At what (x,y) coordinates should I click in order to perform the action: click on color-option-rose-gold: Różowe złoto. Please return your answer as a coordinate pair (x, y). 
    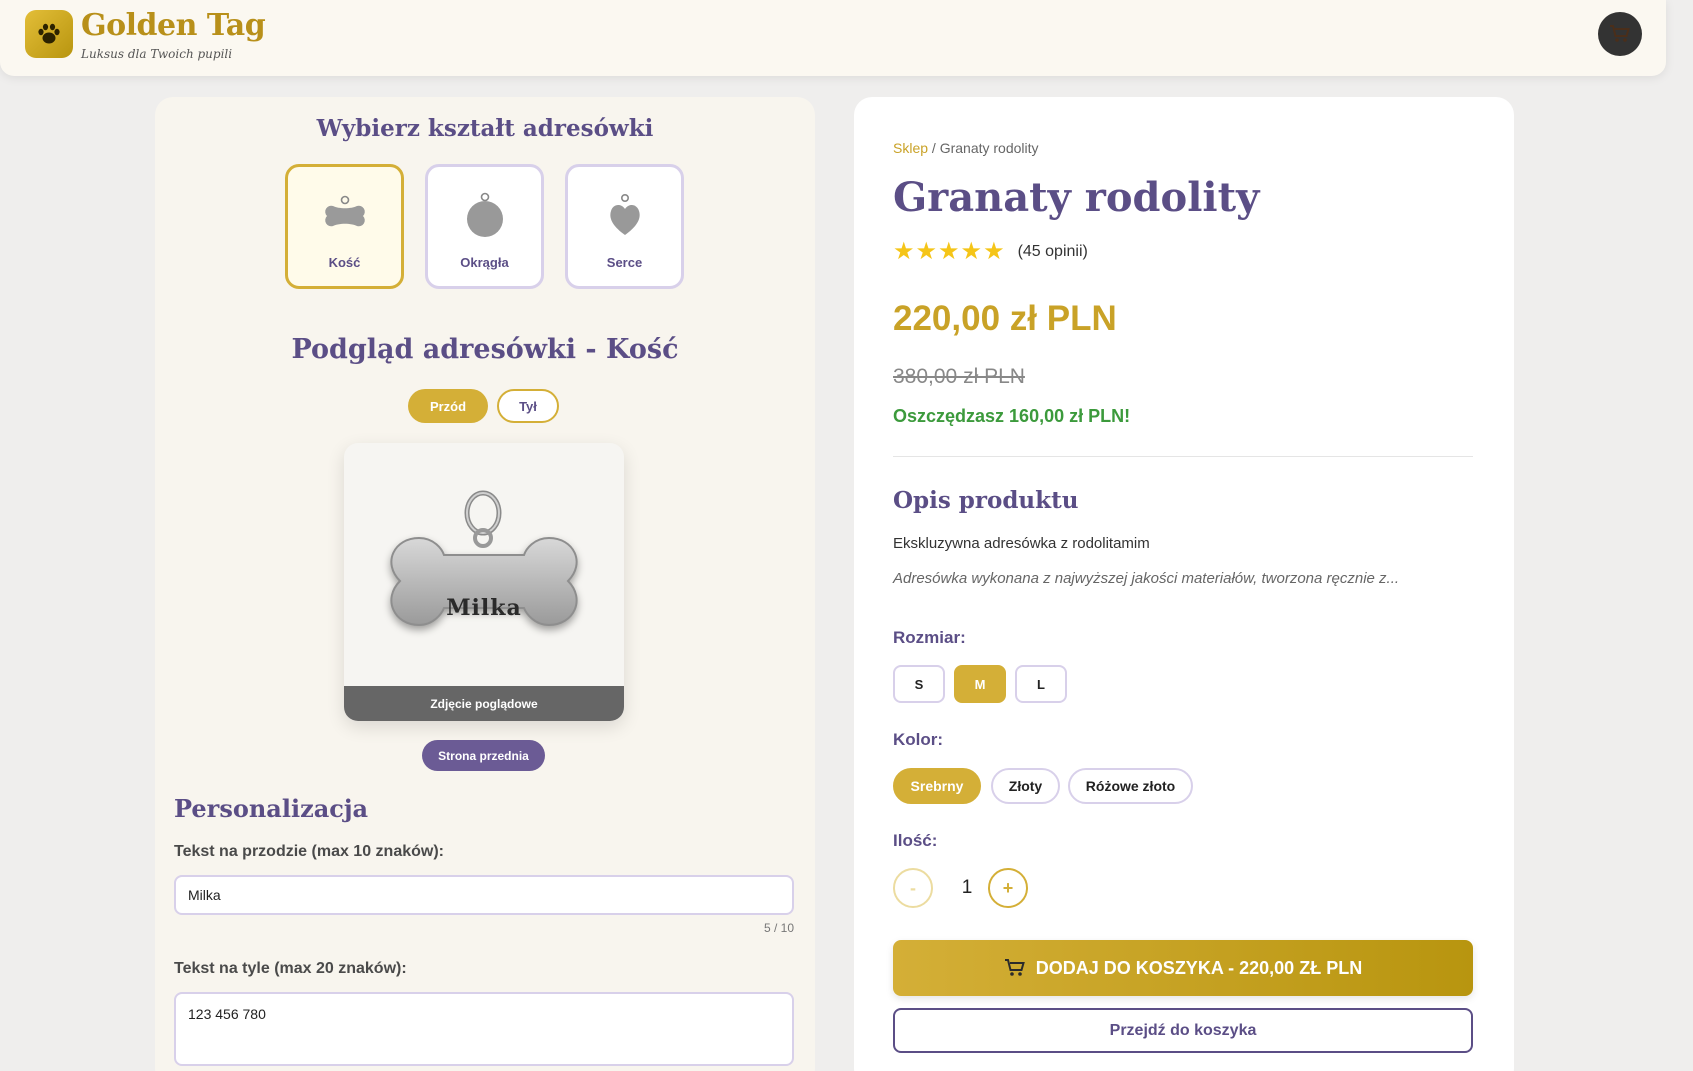
    Looking at the image, I should click on (1130, 786).